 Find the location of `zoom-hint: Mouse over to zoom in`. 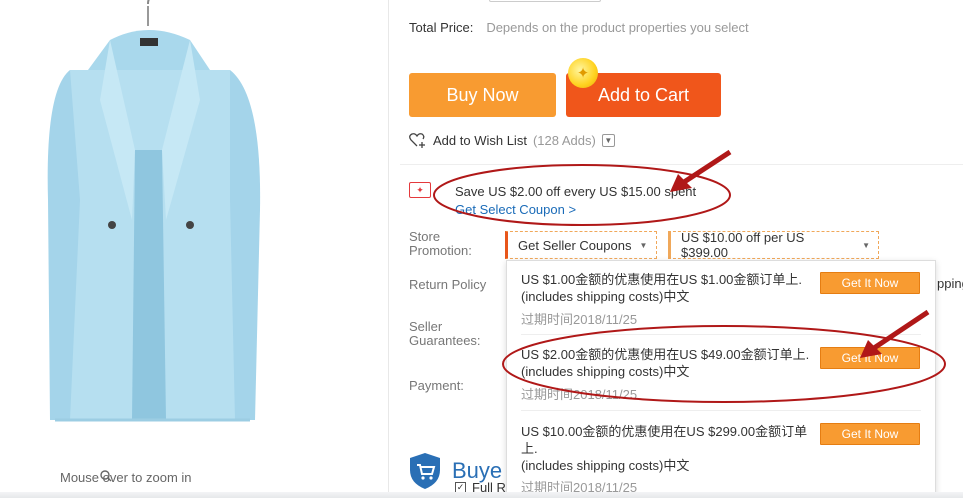

zoom-hint: Mouse over to zoom in is located at coordinates (126, 477).